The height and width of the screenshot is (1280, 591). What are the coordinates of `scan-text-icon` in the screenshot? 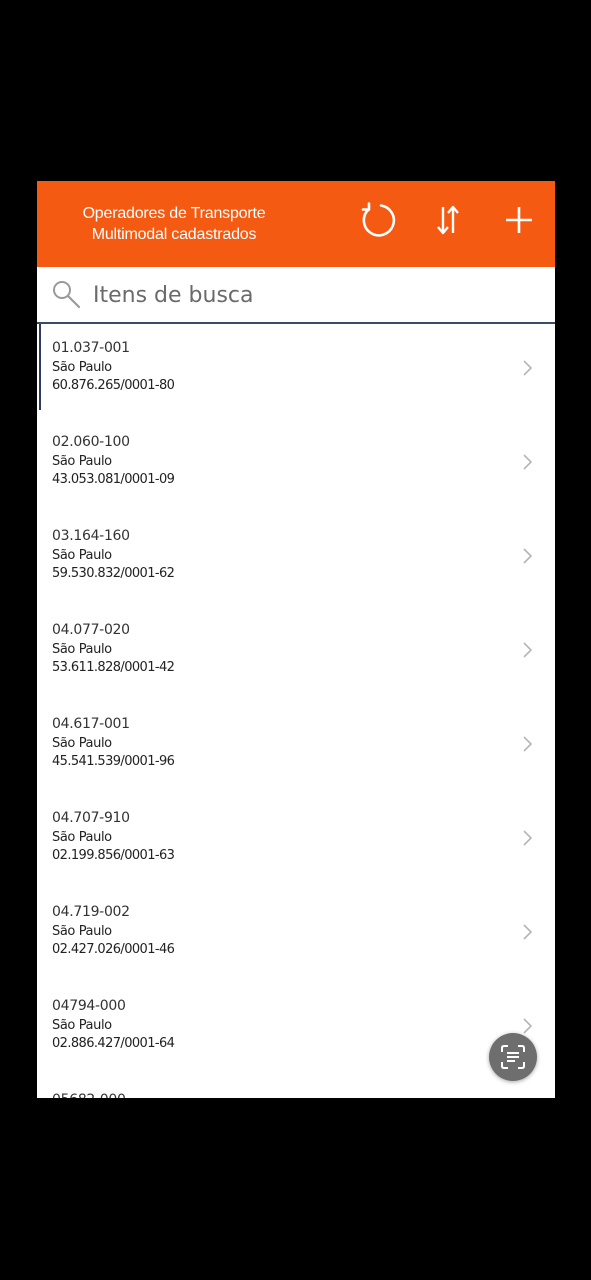 It's located at (513, 1057).